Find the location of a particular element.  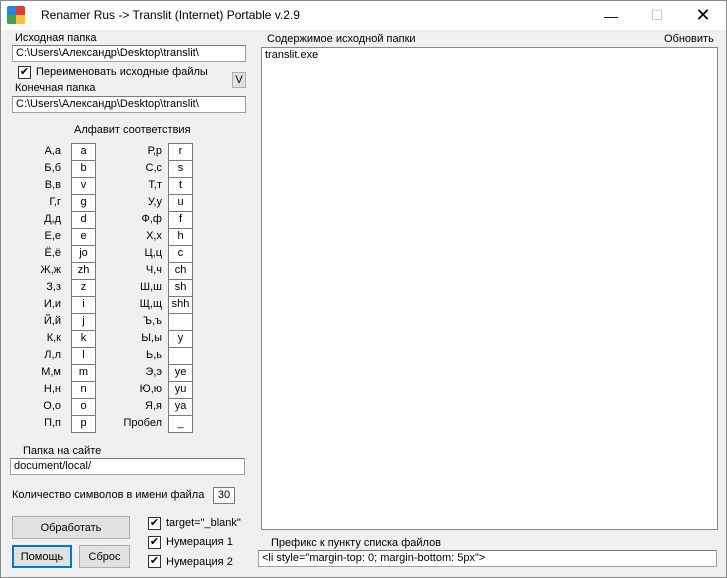

reset-button: Сброс is located at coordinates (104, 556).